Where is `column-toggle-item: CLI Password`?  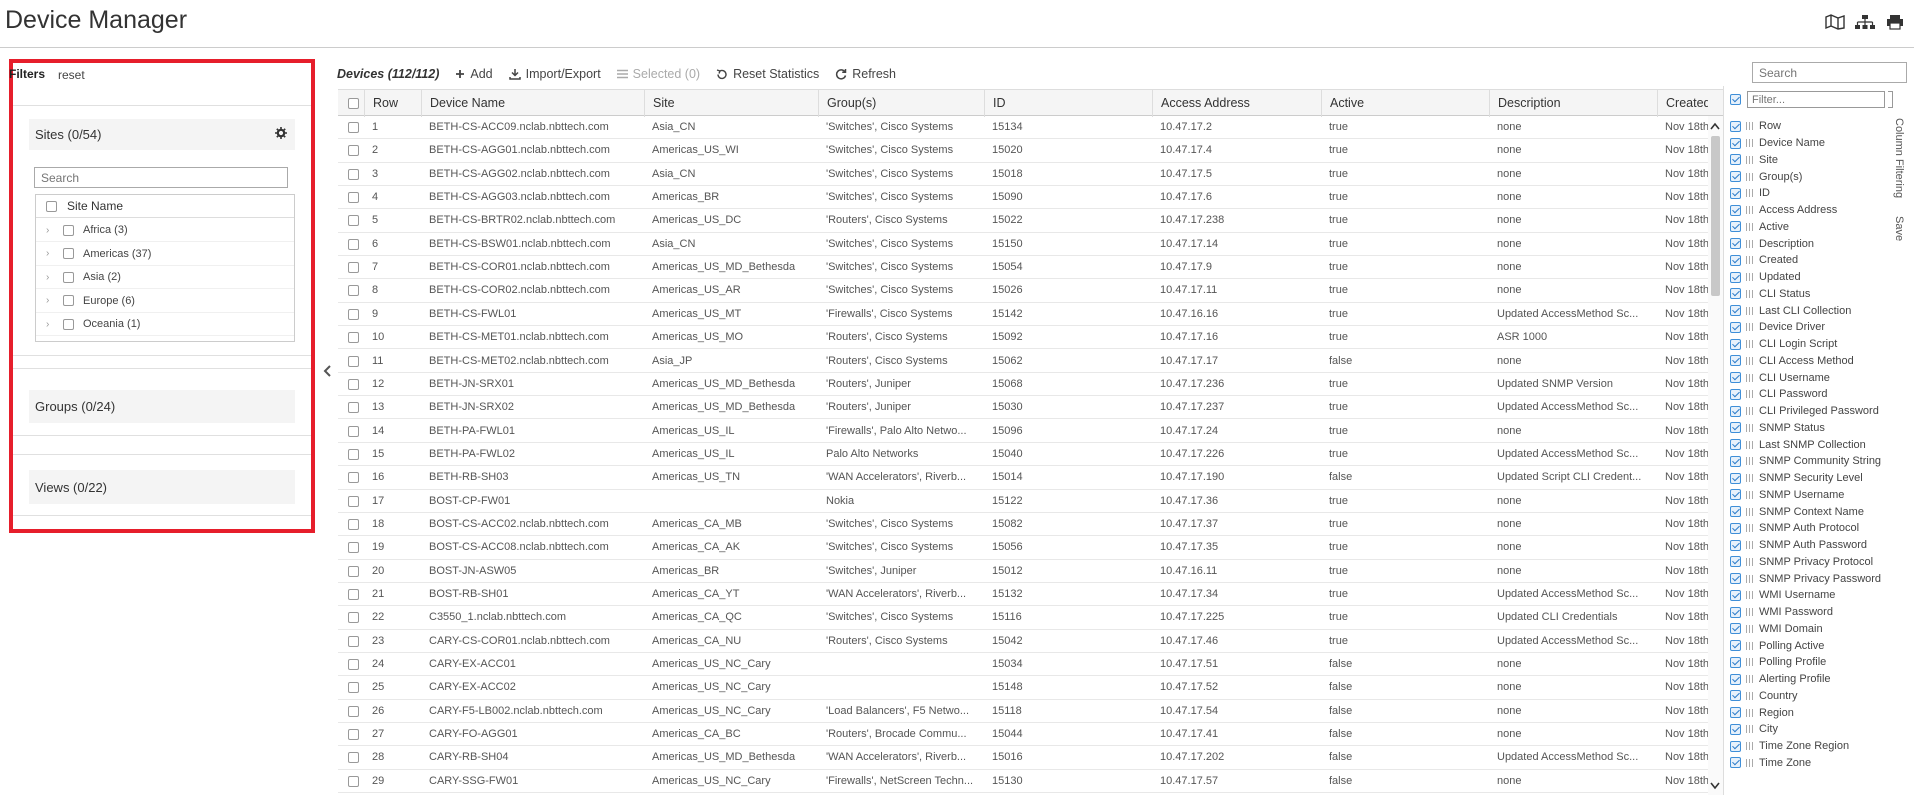 column-toggle-item: CLI Password is located at coordinates (1778, 394).